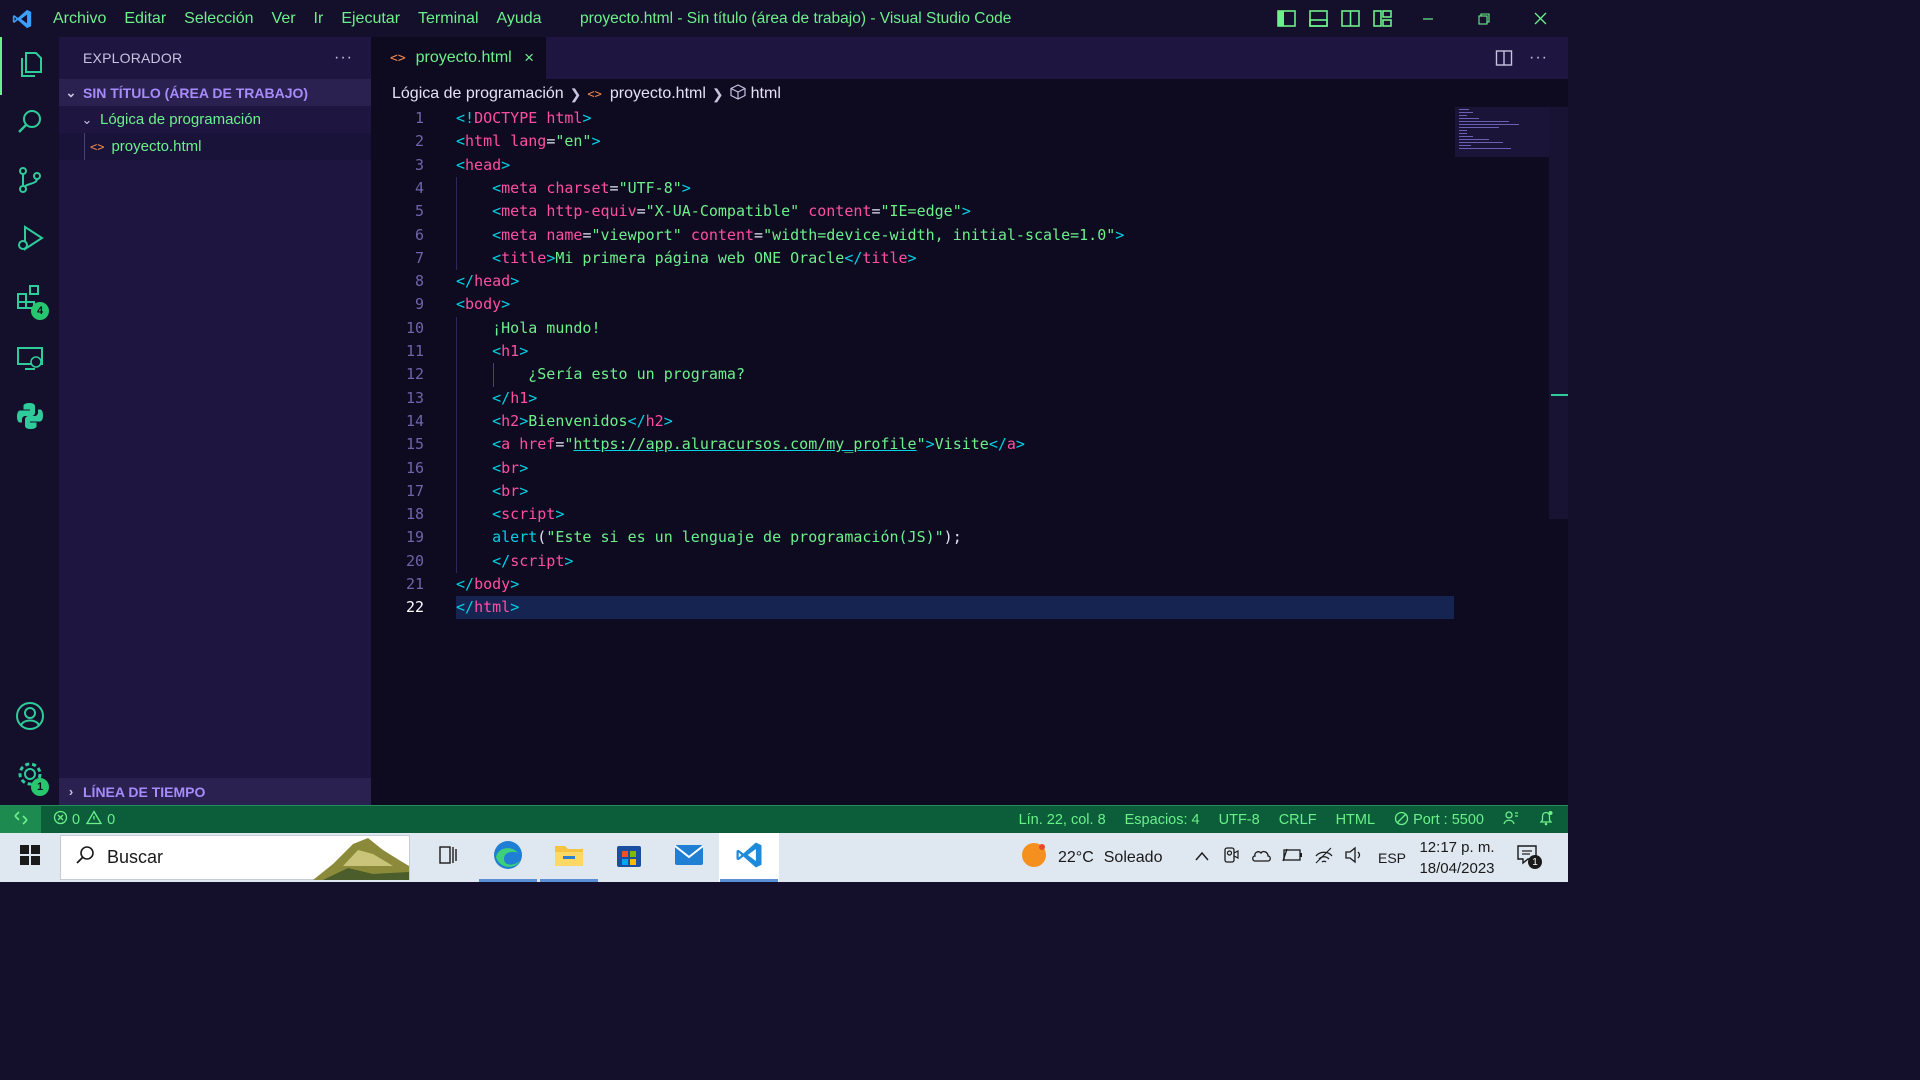 The height and width of the screenshot is (1080, 1920). I want to click on code-line: 13 </h1>, so click(969, 398).